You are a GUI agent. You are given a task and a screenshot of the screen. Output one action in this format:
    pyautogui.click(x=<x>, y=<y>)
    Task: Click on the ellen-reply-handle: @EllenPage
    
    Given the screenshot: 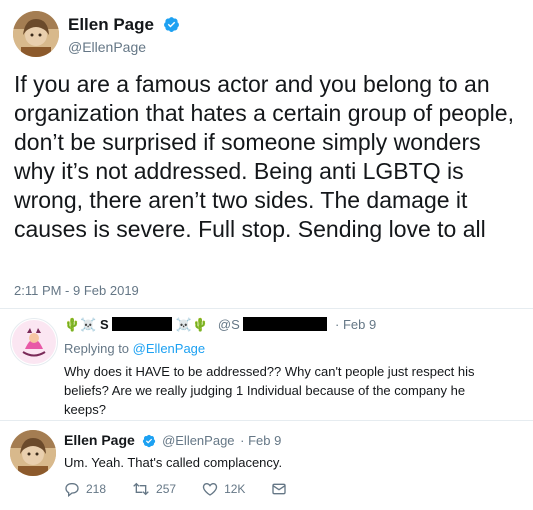 What is the action you would take?
    pyautogui.click(x=198, y=440)
    